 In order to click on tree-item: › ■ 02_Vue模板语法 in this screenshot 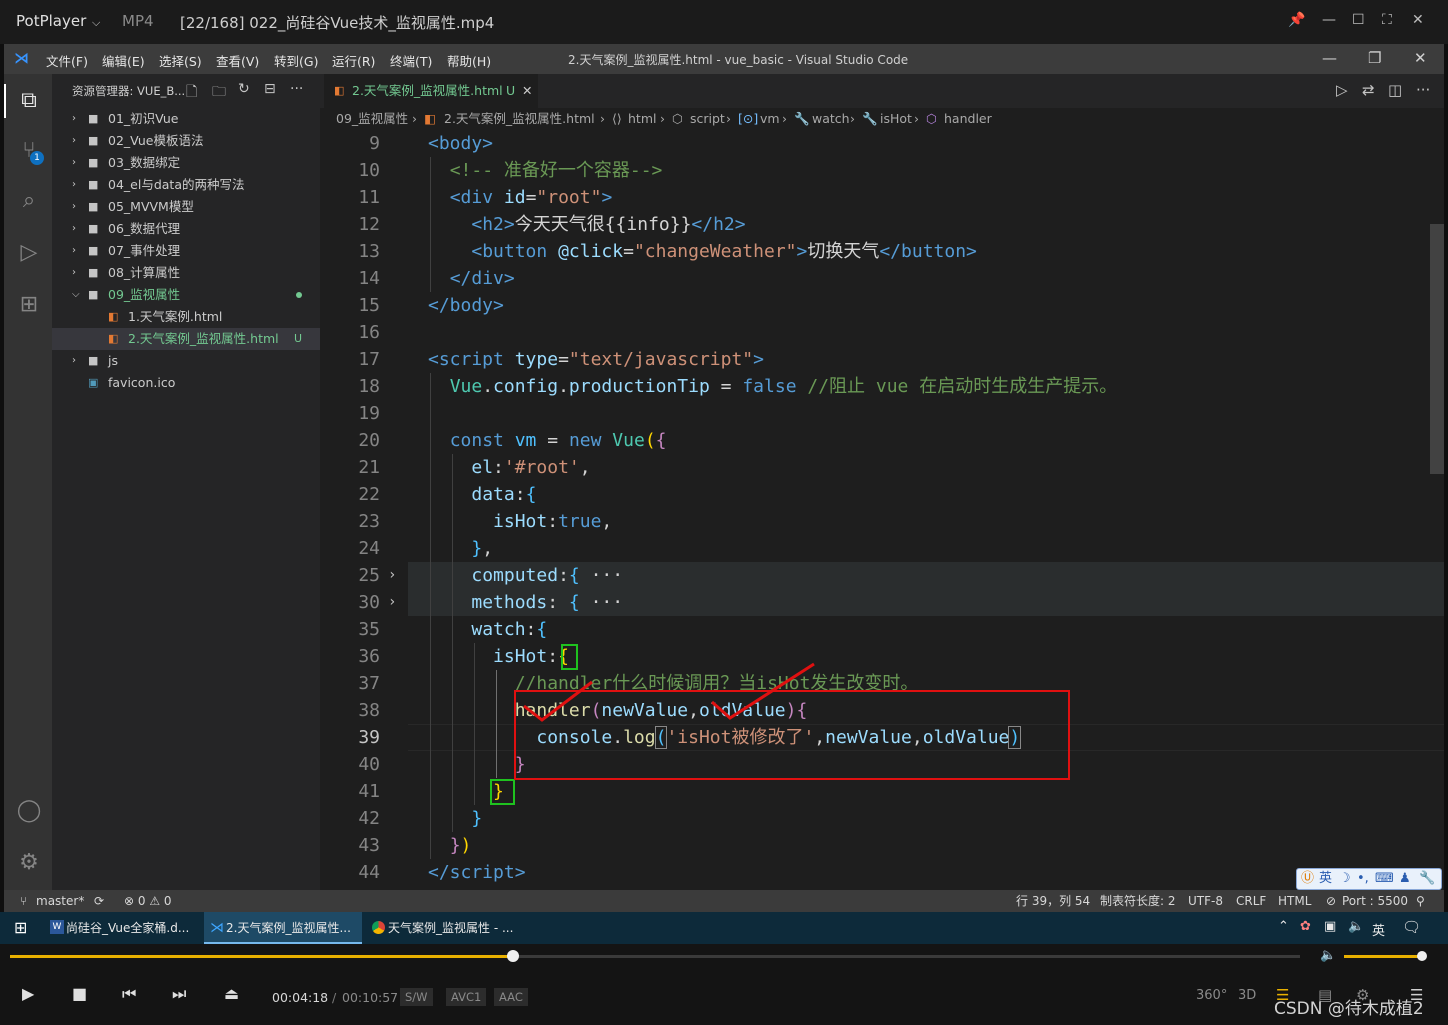, I will do `click(186, 141)`.